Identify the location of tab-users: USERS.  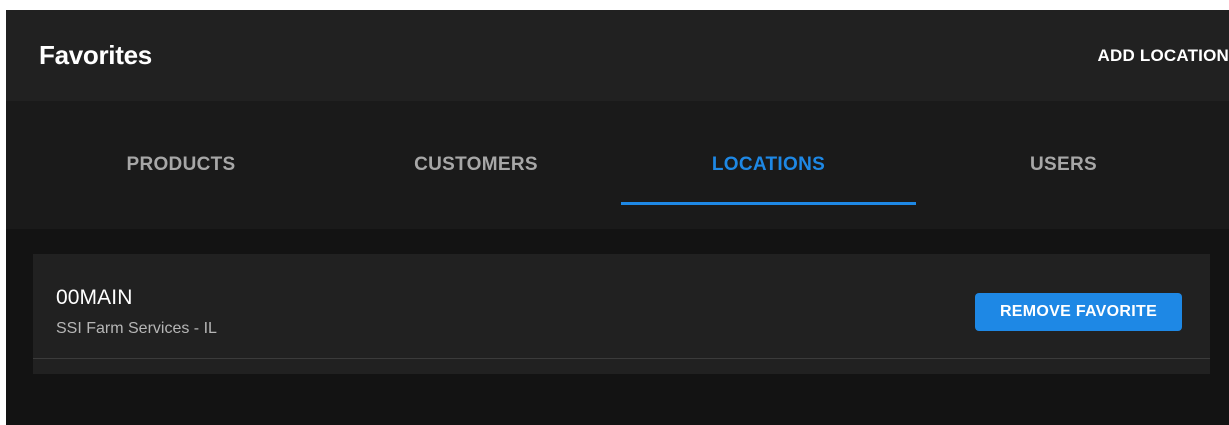
(1063, 165).